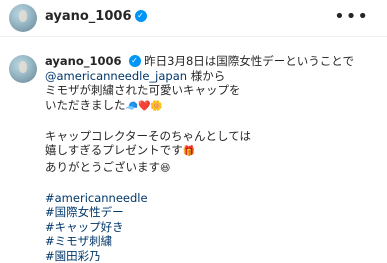 This screenshot has height=263, width=387. Describe the element at coordinates (351, 16) in the screenshot. I see `more-options-icon: •••` at that location.